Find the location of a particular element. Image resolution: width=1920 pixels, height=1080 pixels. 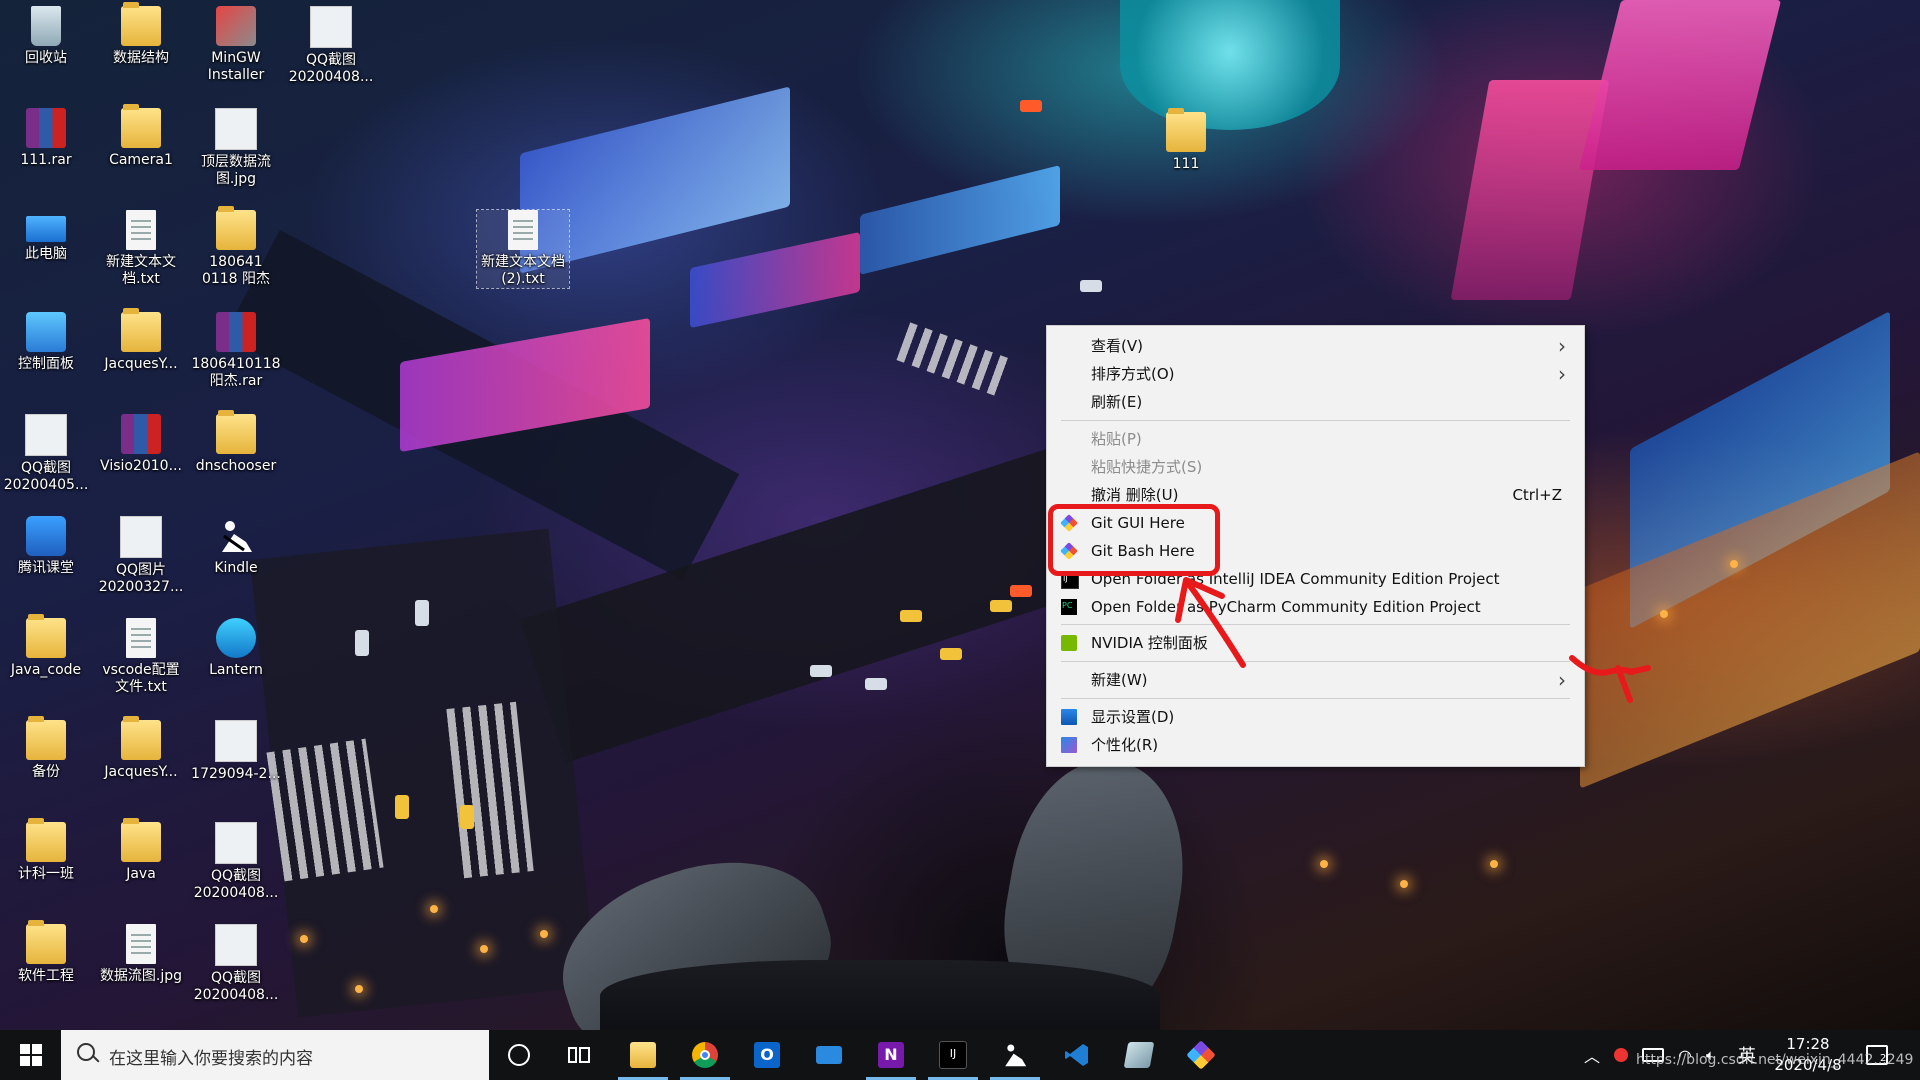

taskbar-app-onenote: N is located at coordinates (891, 1055).